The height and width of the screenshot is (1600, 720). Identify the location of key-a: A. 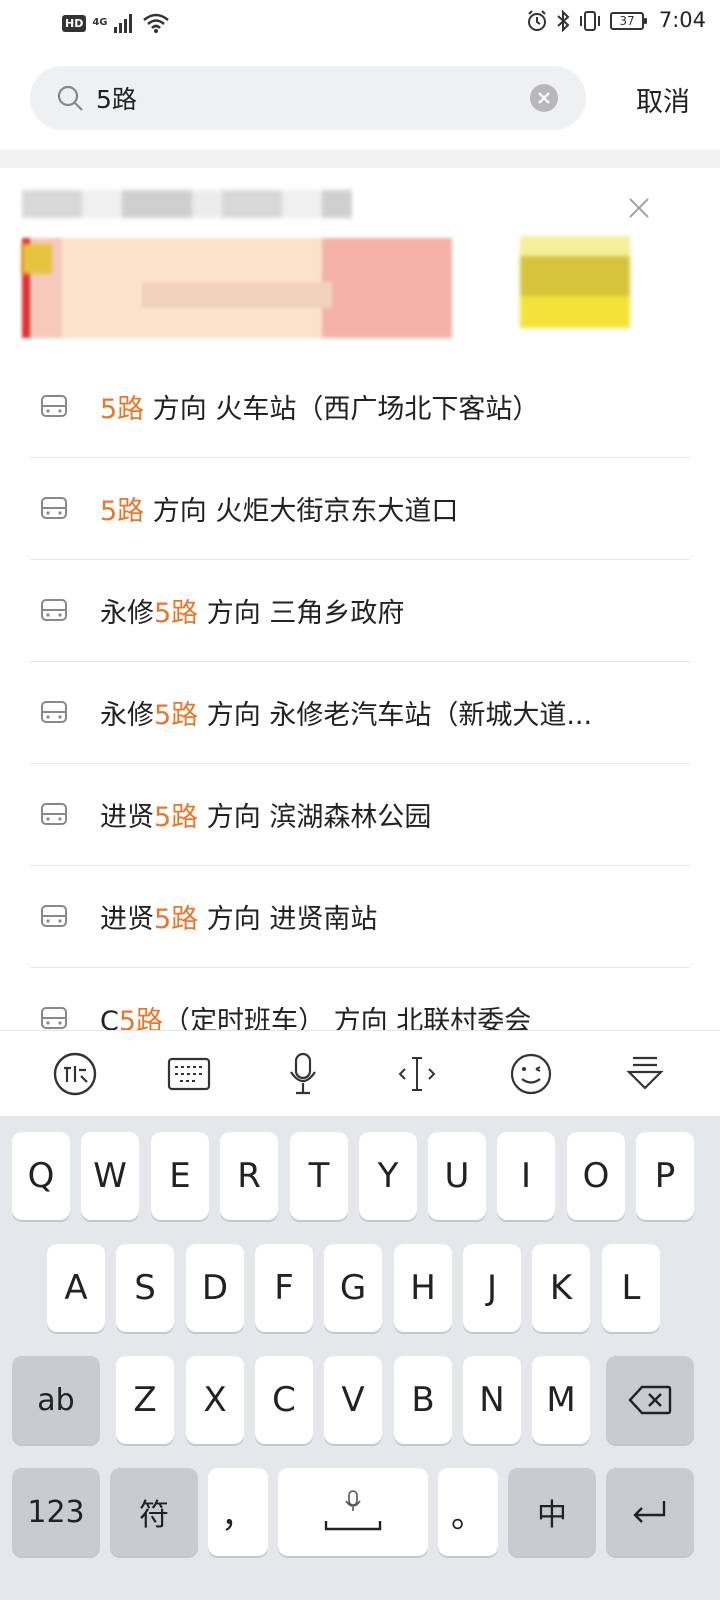
(76, 1288).